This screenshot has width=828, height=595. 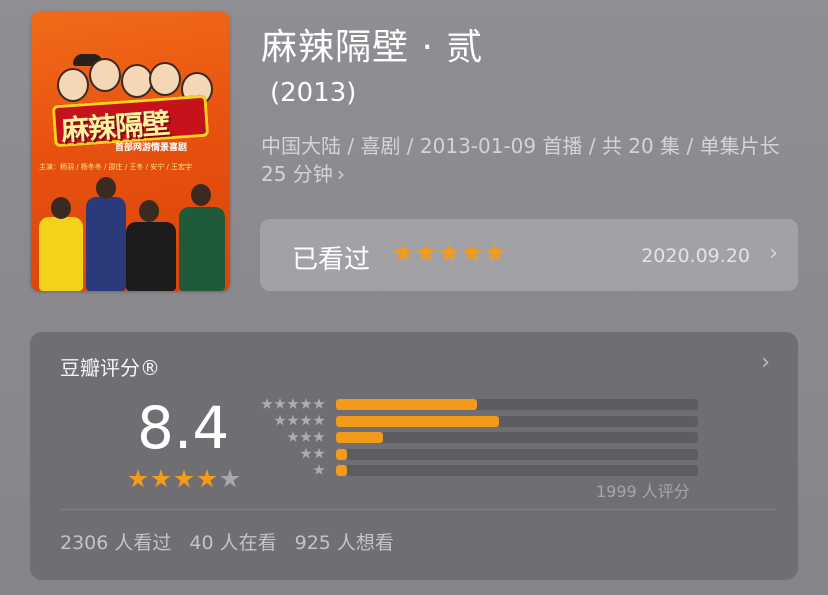 What do you see at coordinates (116, 167) in the screenshot?
I see `poster-cast: 主演：杨羽 / 杨冬冬 / 邵庄 / 王冬 / 安宁 / 王宏宇` at bounding box center [116, 167].